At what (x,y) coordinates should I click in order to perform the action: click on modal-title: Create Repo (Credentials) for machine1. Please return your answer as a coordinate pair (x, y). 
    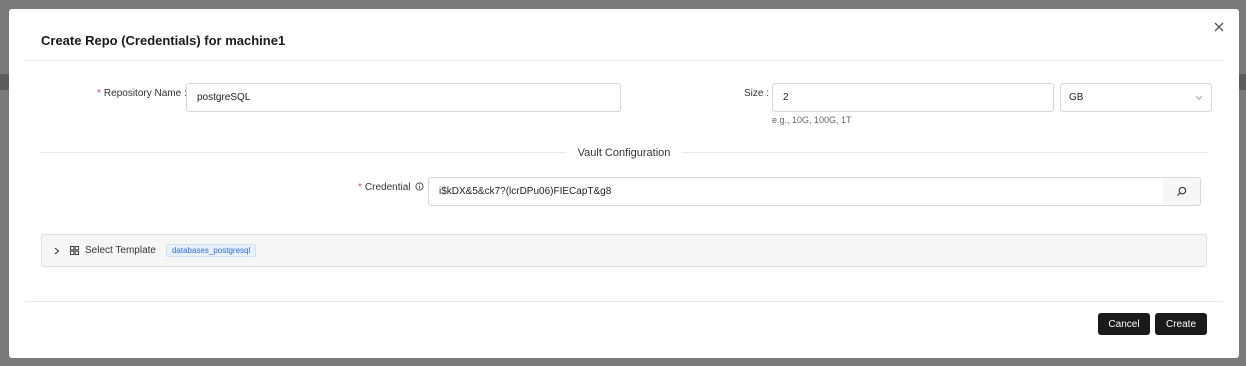
    Looking at the image, I should click on (163, 40).